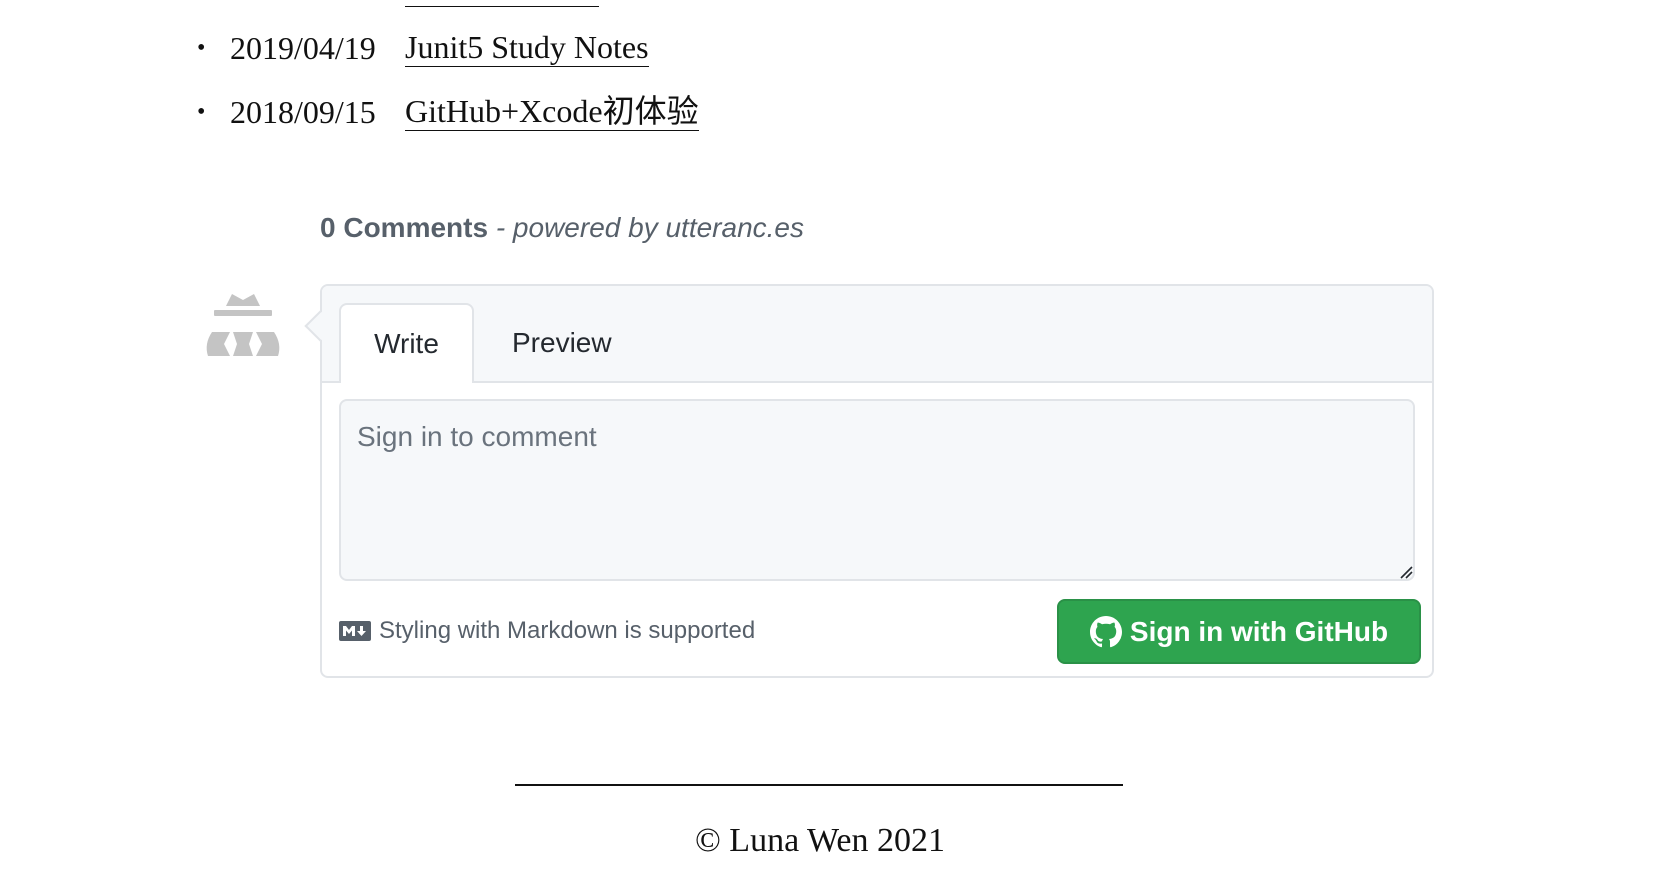  Describe the element at coordinates (406, 343) in the screenshot. I see `tab-write: Write` at that location.